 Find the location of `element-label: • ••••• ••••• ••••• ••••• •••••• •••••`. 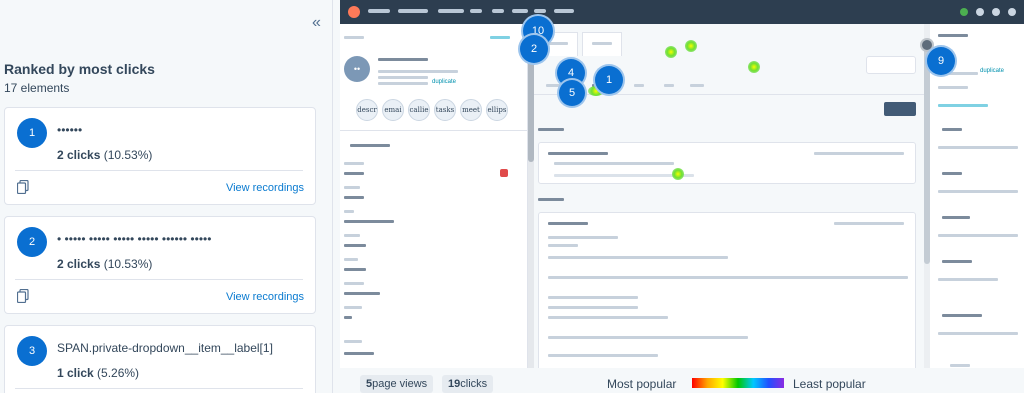

element-label: • ••••• ••••• ••••• ••••• •••••• ••••• is located at coordinates (134, 239).